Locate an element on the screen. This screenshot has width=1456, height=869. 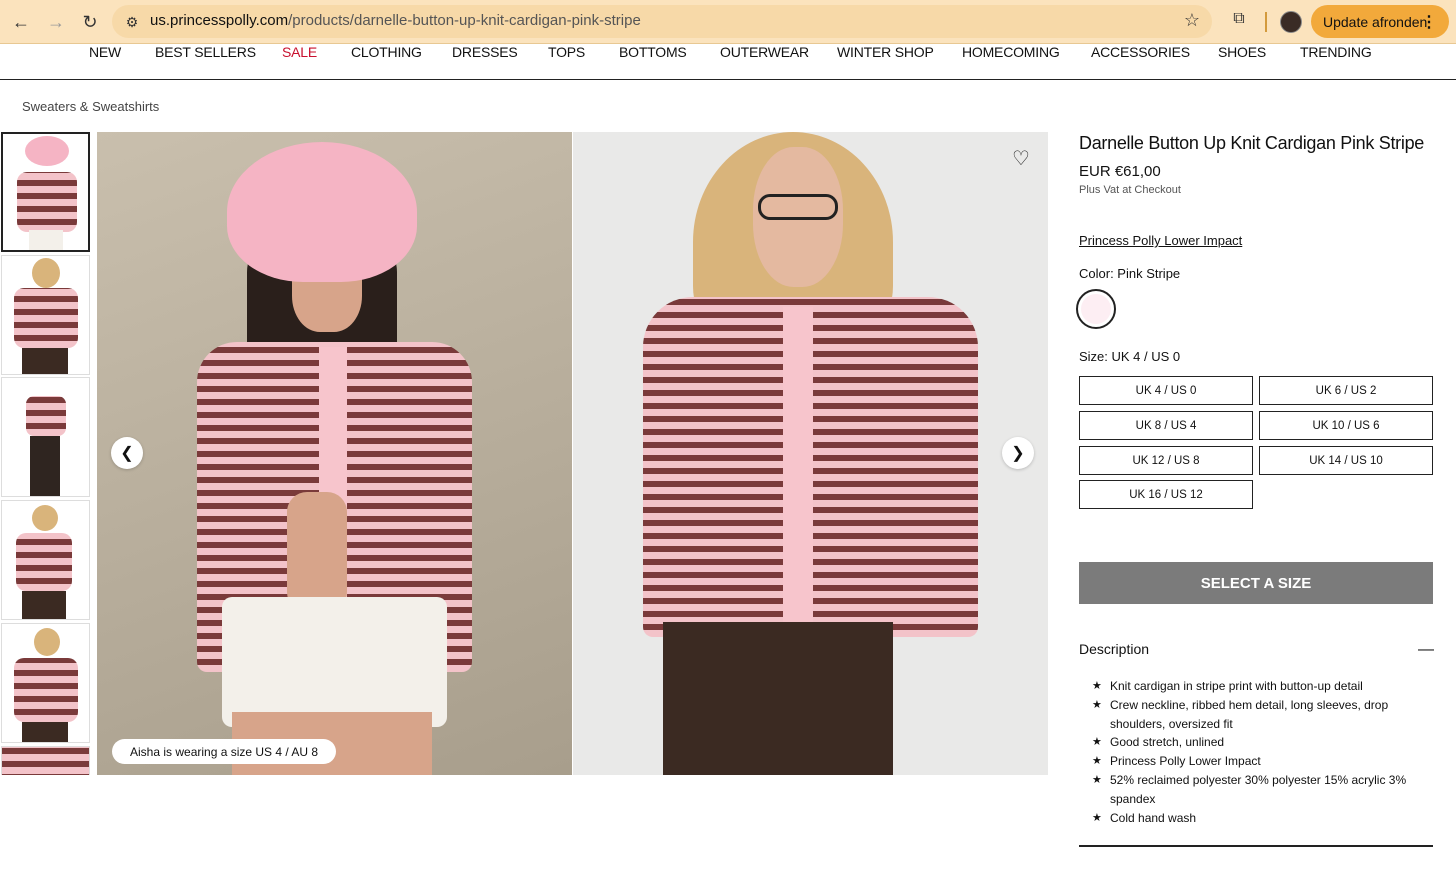
size-option-uk12: UK 12 / US 8 is located at coordinates (1166, 460).